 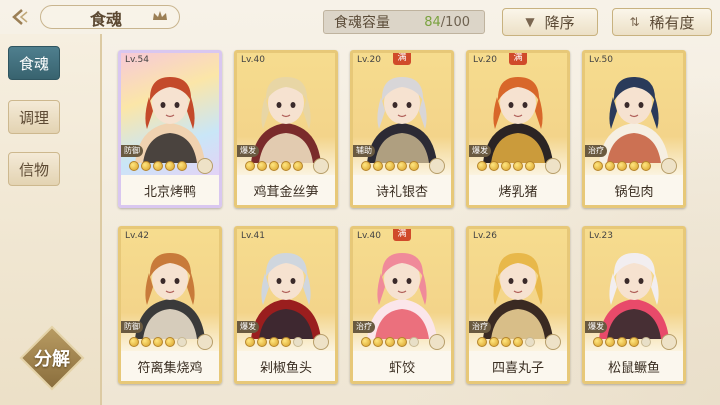 What do you see at coordinates (170, 190) in the screenshot?
I see `food-soul-name: 北京烤鸭` at bounding box center [170, 190].